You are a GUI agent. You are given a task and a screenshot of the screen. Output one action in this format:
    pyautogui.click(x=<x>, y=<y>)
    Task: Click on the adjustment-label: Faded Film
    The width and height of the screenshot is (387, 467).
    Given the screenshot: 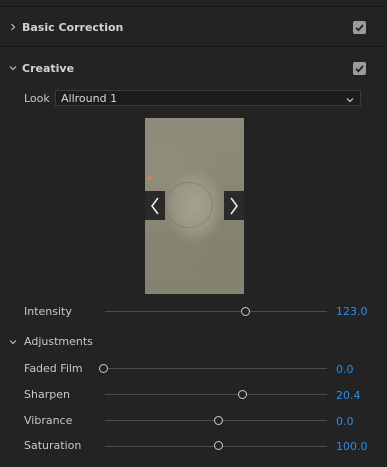 What is the action you would take?
    pyautogui.click(x=53, y=368)
    